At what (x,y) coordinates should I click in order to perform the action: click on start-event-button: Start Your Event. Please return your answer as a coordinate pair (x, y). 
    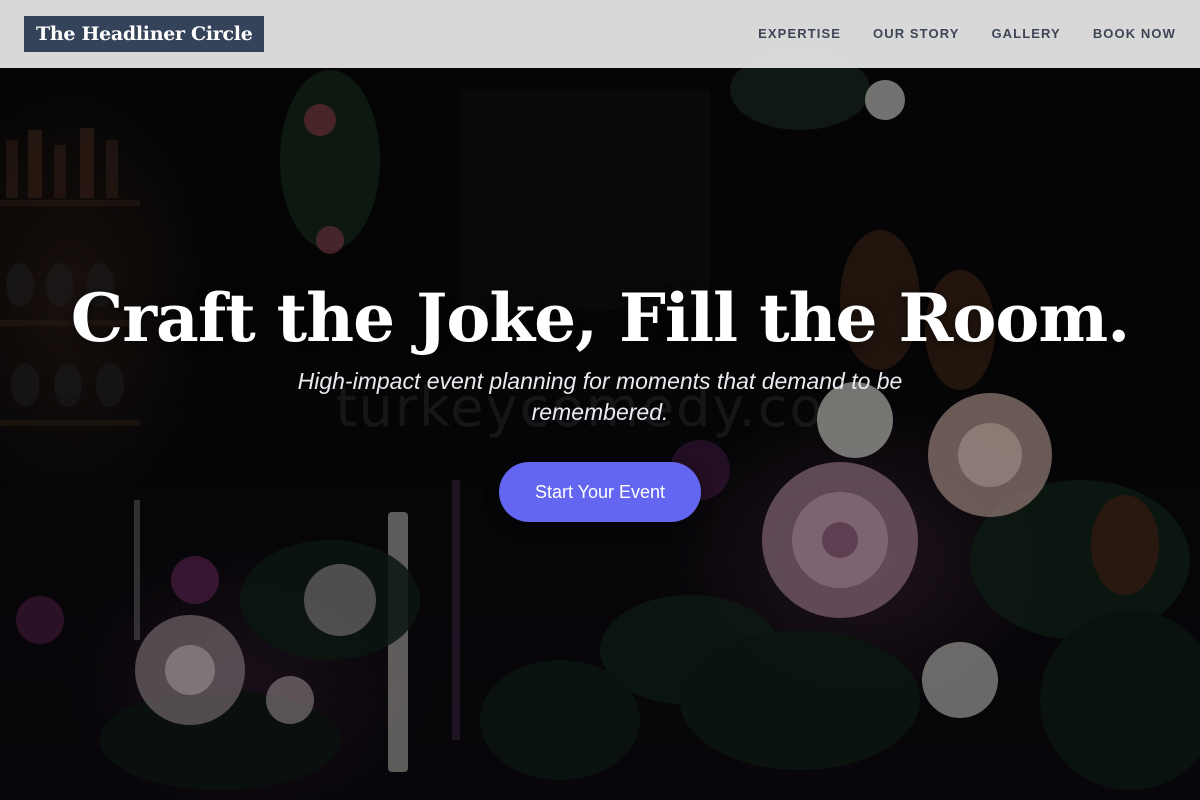
    Looking at the image, I should click on (600, 492).